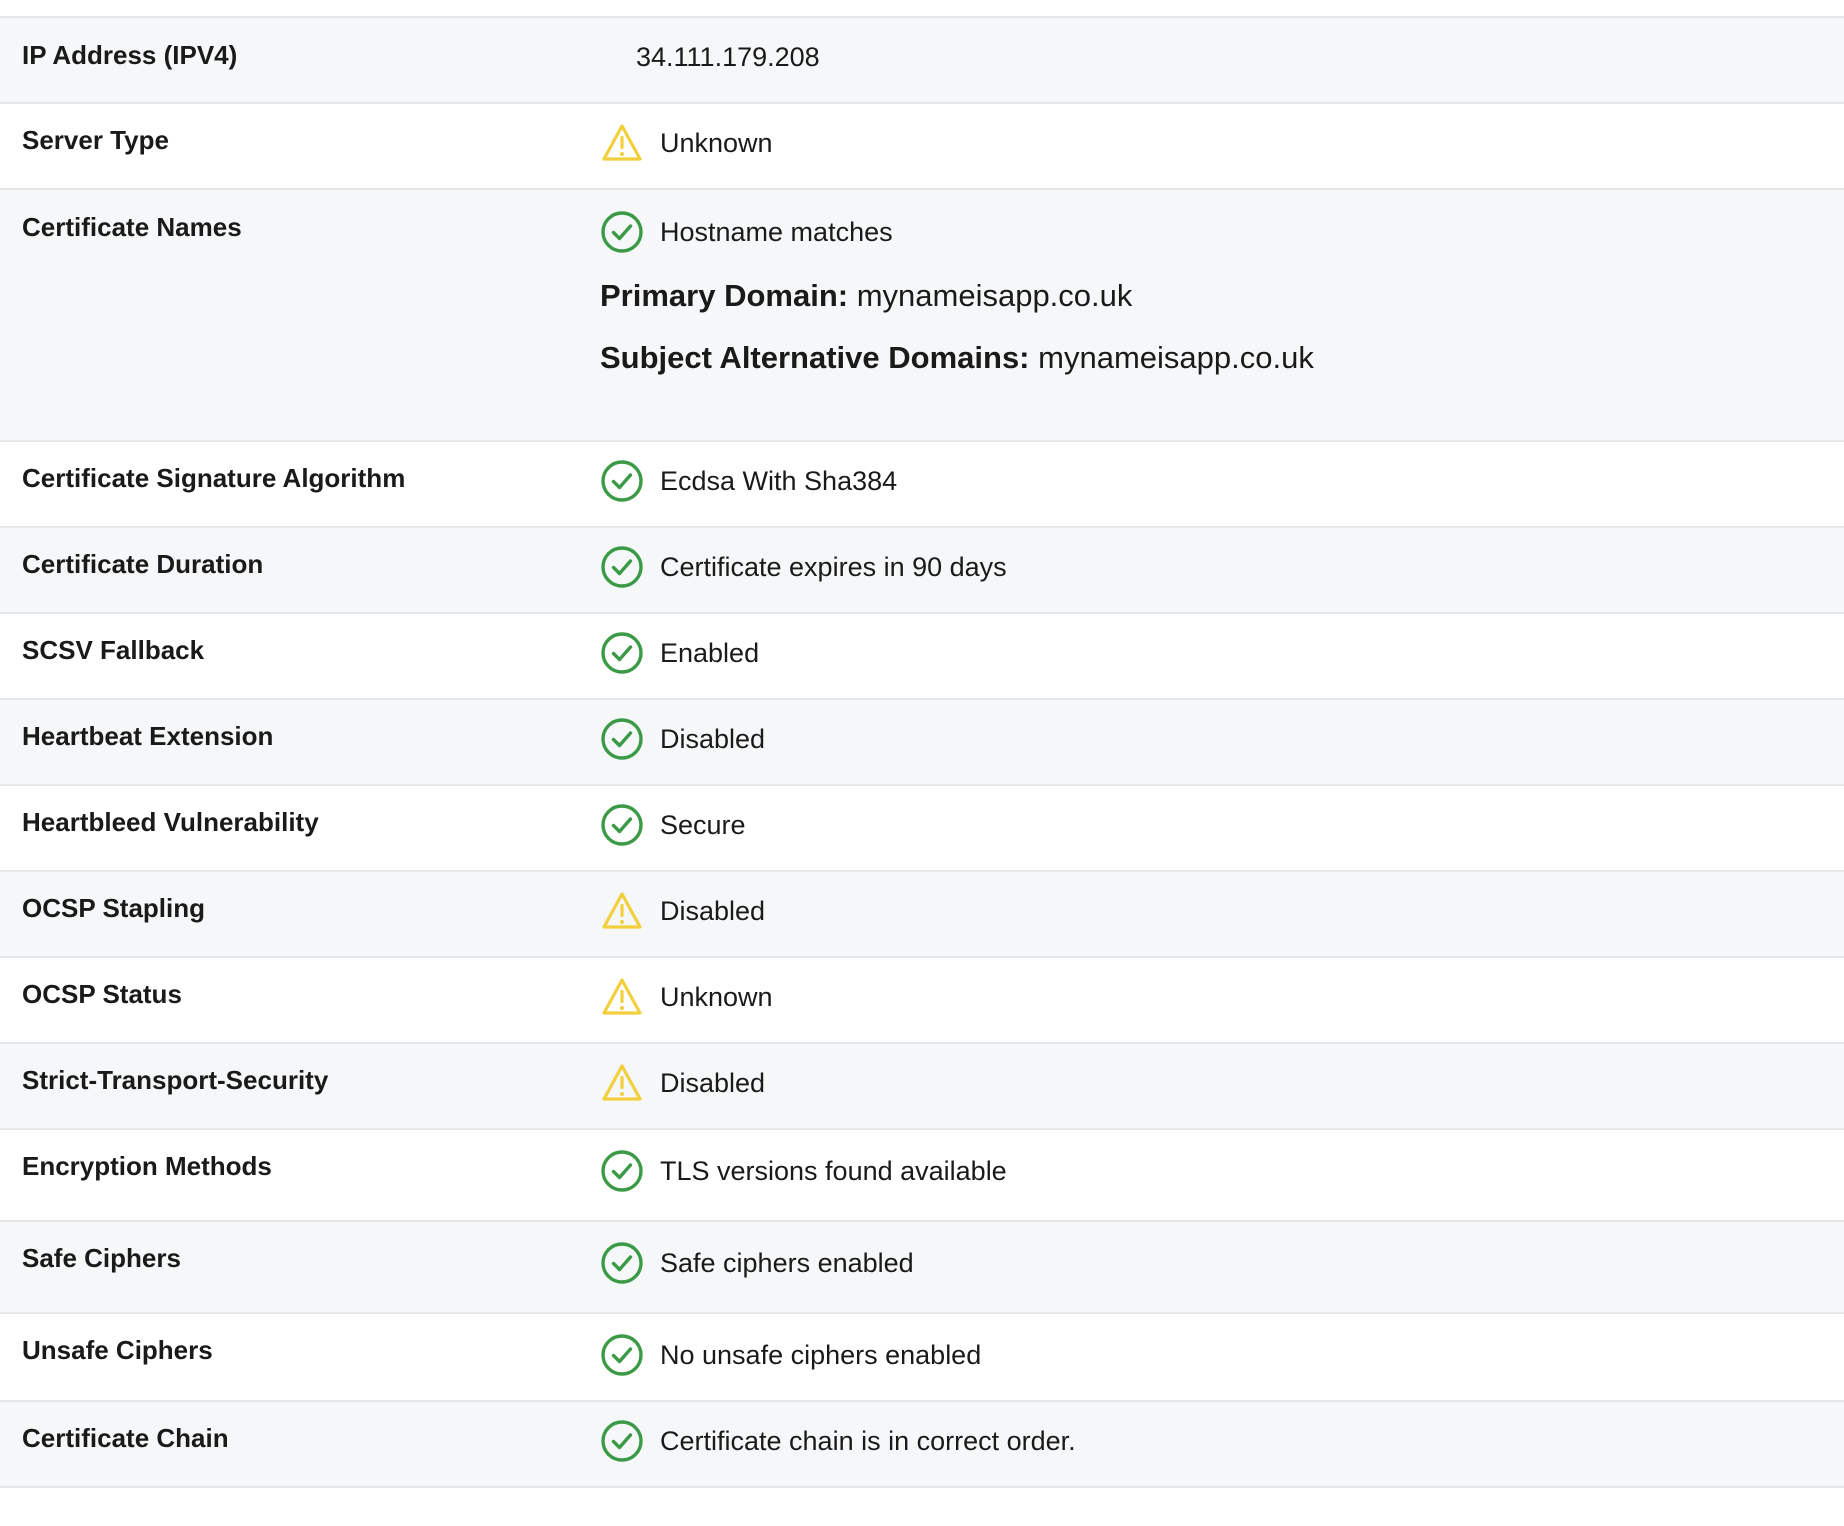  Describe the element at coordinates (779, 481) in the screenshot. I see `row-value: Ecdsa With Sha384` at that location.